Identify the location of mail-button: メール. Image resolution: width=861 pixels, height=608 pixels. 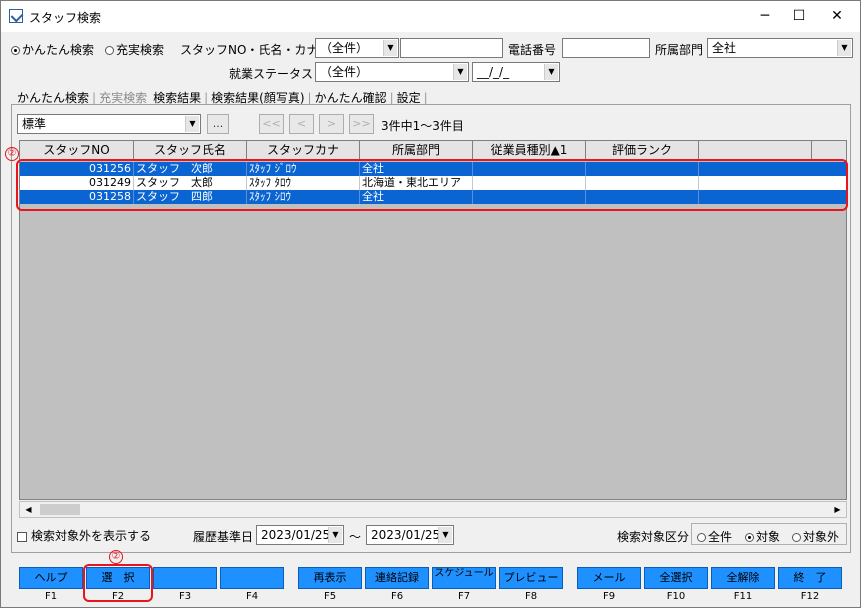
(609, 578).